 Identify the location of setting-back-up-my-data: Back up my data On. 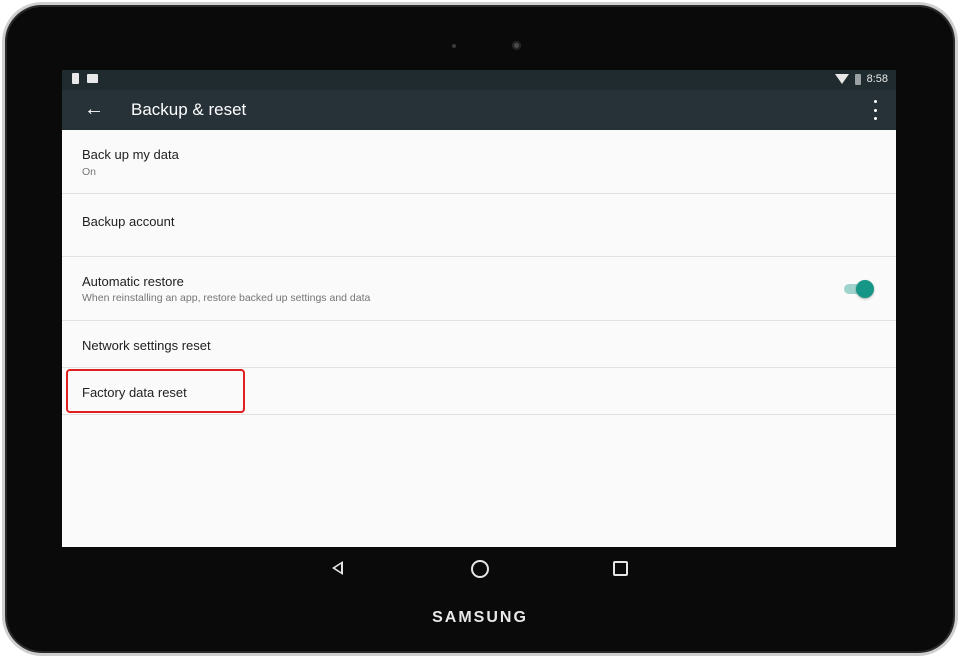
(479, 162).